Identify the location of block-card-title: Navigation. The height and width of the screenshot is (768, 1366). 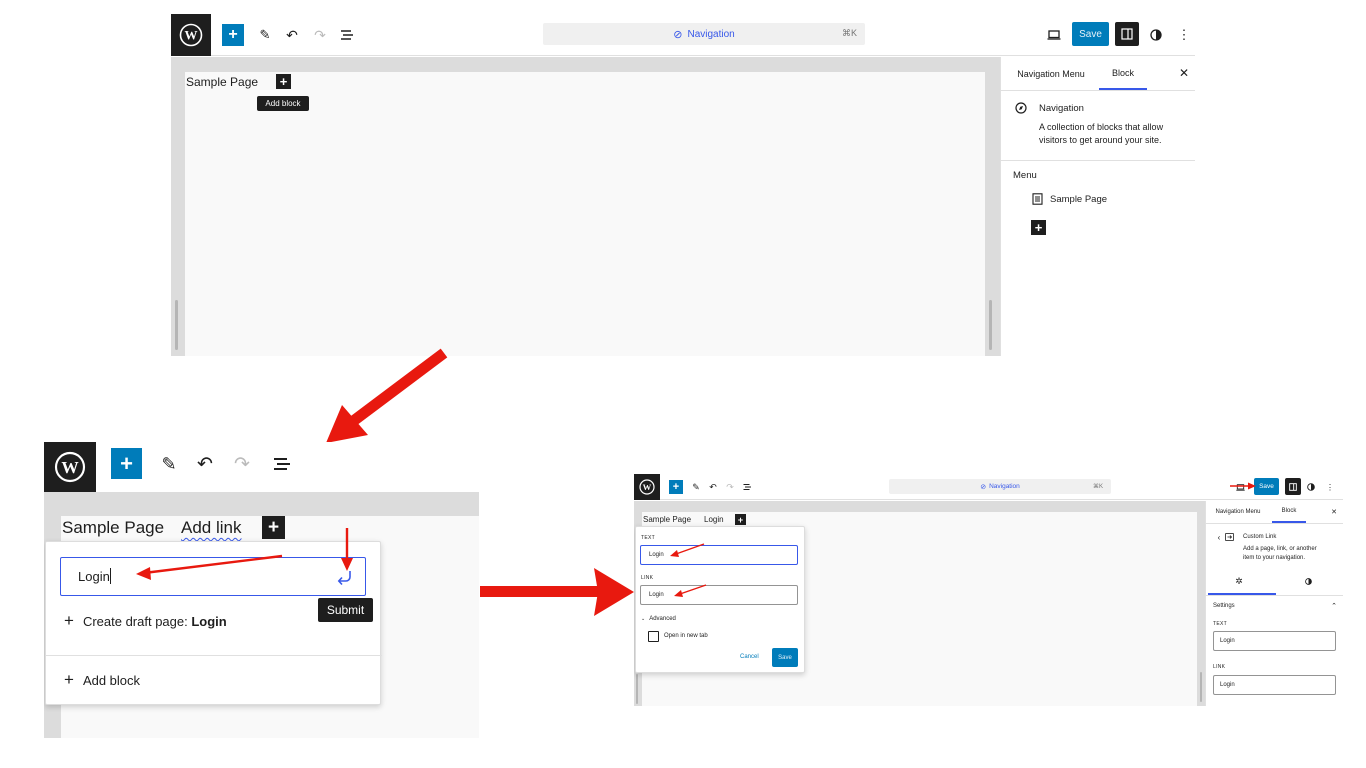
(1061, 108).